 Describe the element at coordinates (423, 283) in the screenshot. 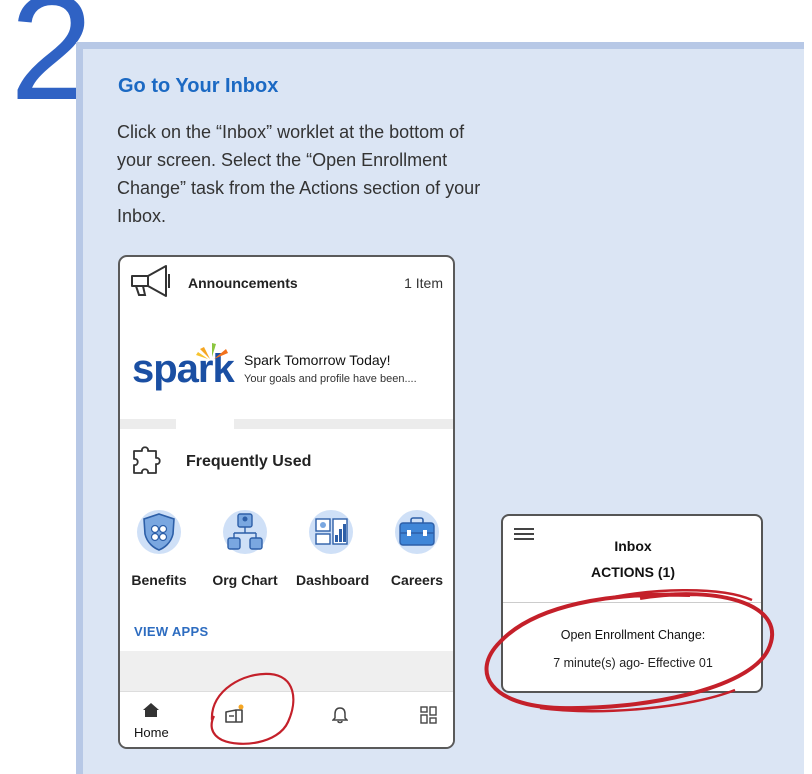

I see `announcements-count: 1 Item` at that location.